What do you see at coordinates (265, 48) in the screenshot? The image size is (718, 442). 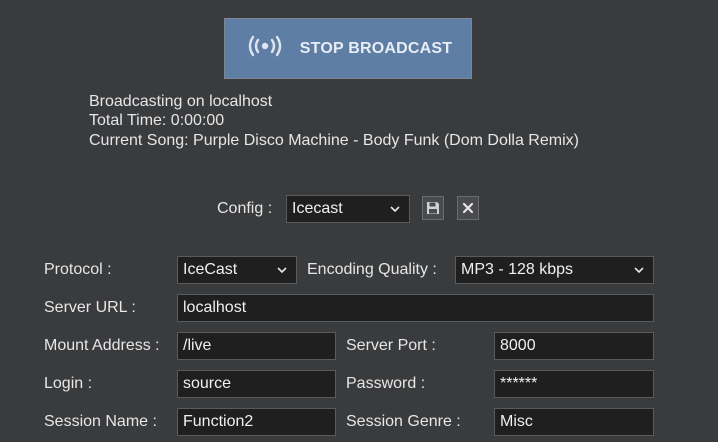 I see `broadcast-waves-icon` at bounding box center [265, 48].